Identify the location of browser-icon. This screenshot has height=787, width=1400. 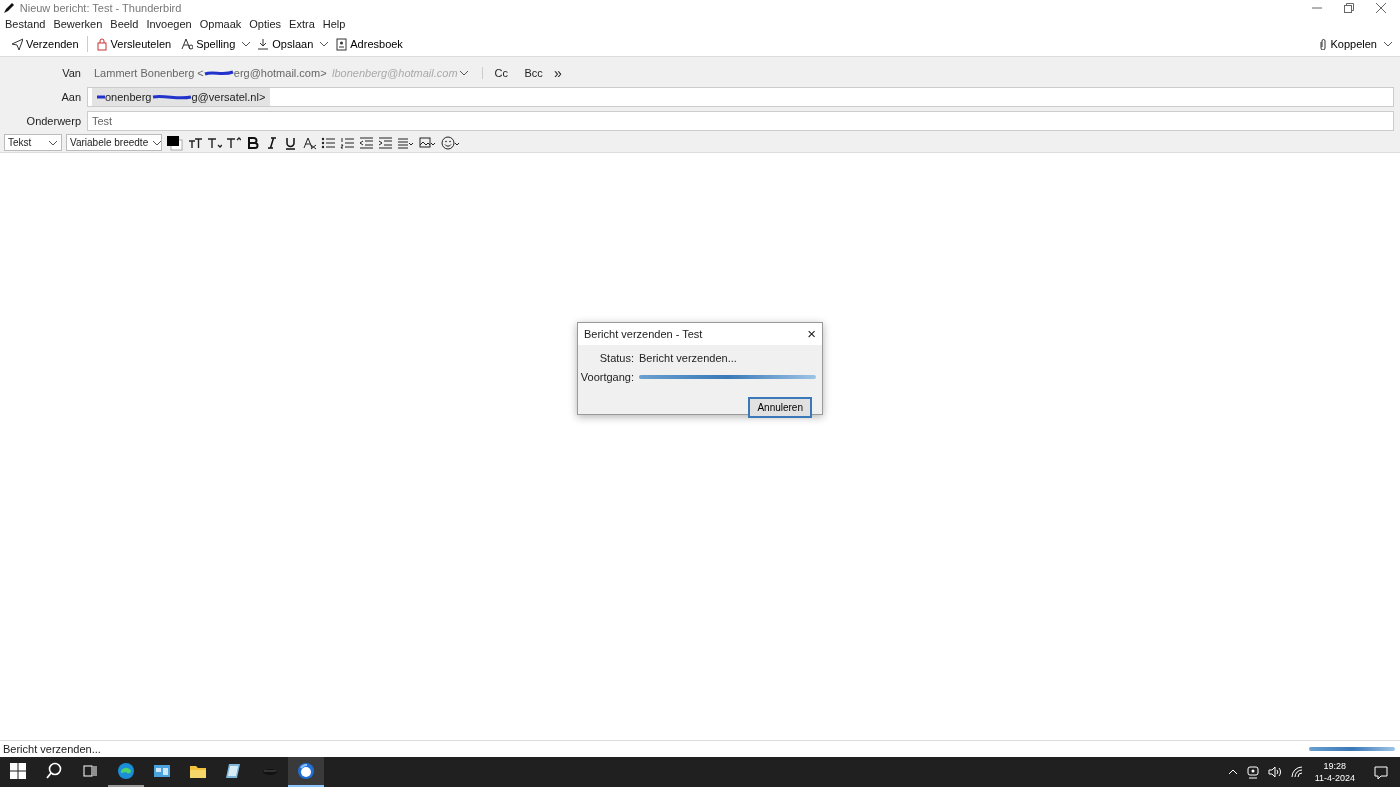
(126, 771).